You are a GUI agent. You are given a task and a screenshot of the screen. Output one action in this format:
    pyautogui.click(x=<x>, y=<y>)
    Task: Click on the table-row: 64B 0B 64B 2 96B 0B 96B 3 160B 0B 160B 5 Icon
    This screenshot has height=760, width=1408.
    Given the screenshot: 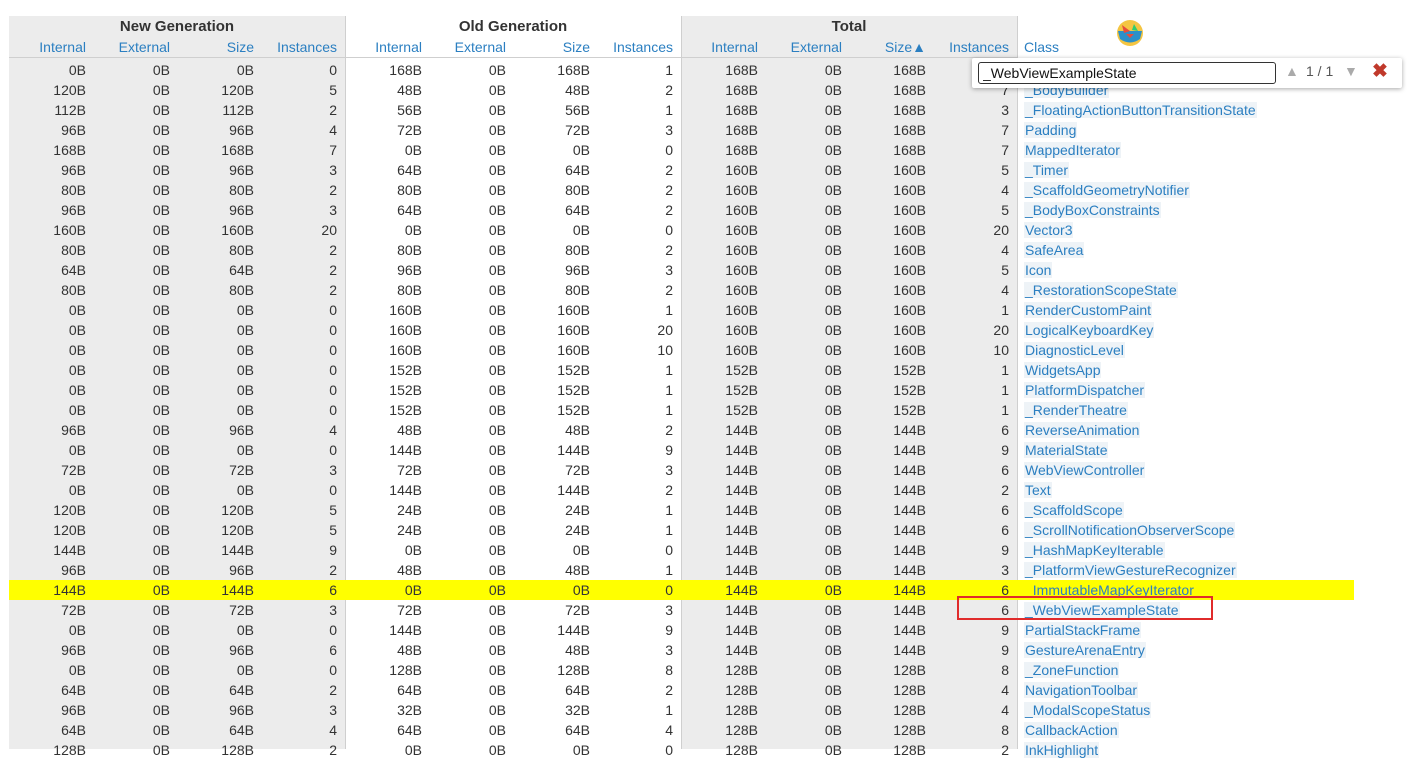 What is the action you would take?
    pyautogui.click(x=704, y=270)
    